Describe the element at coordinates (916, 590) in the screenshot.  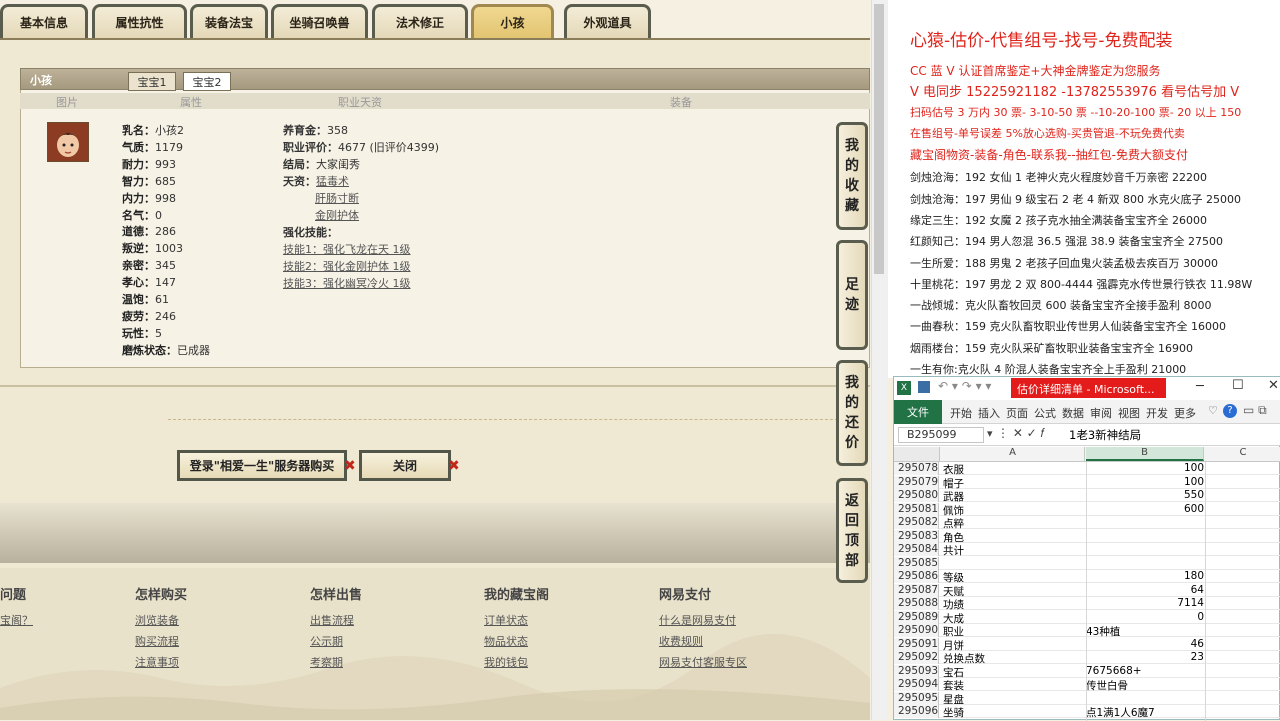
I see `row-number: 295087` at that location.